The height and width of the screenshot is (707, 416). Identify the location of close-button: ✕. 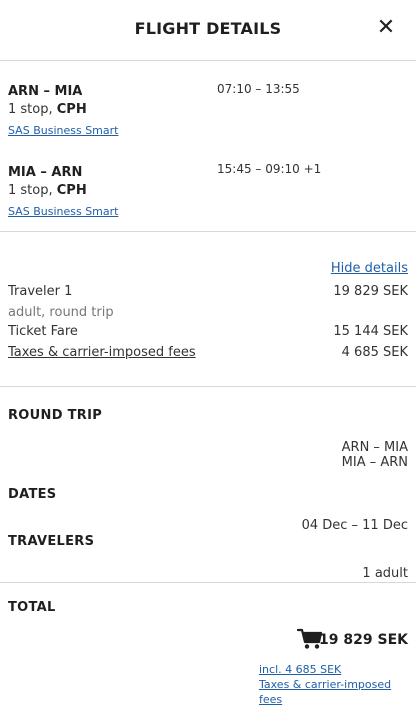
(386, 27).